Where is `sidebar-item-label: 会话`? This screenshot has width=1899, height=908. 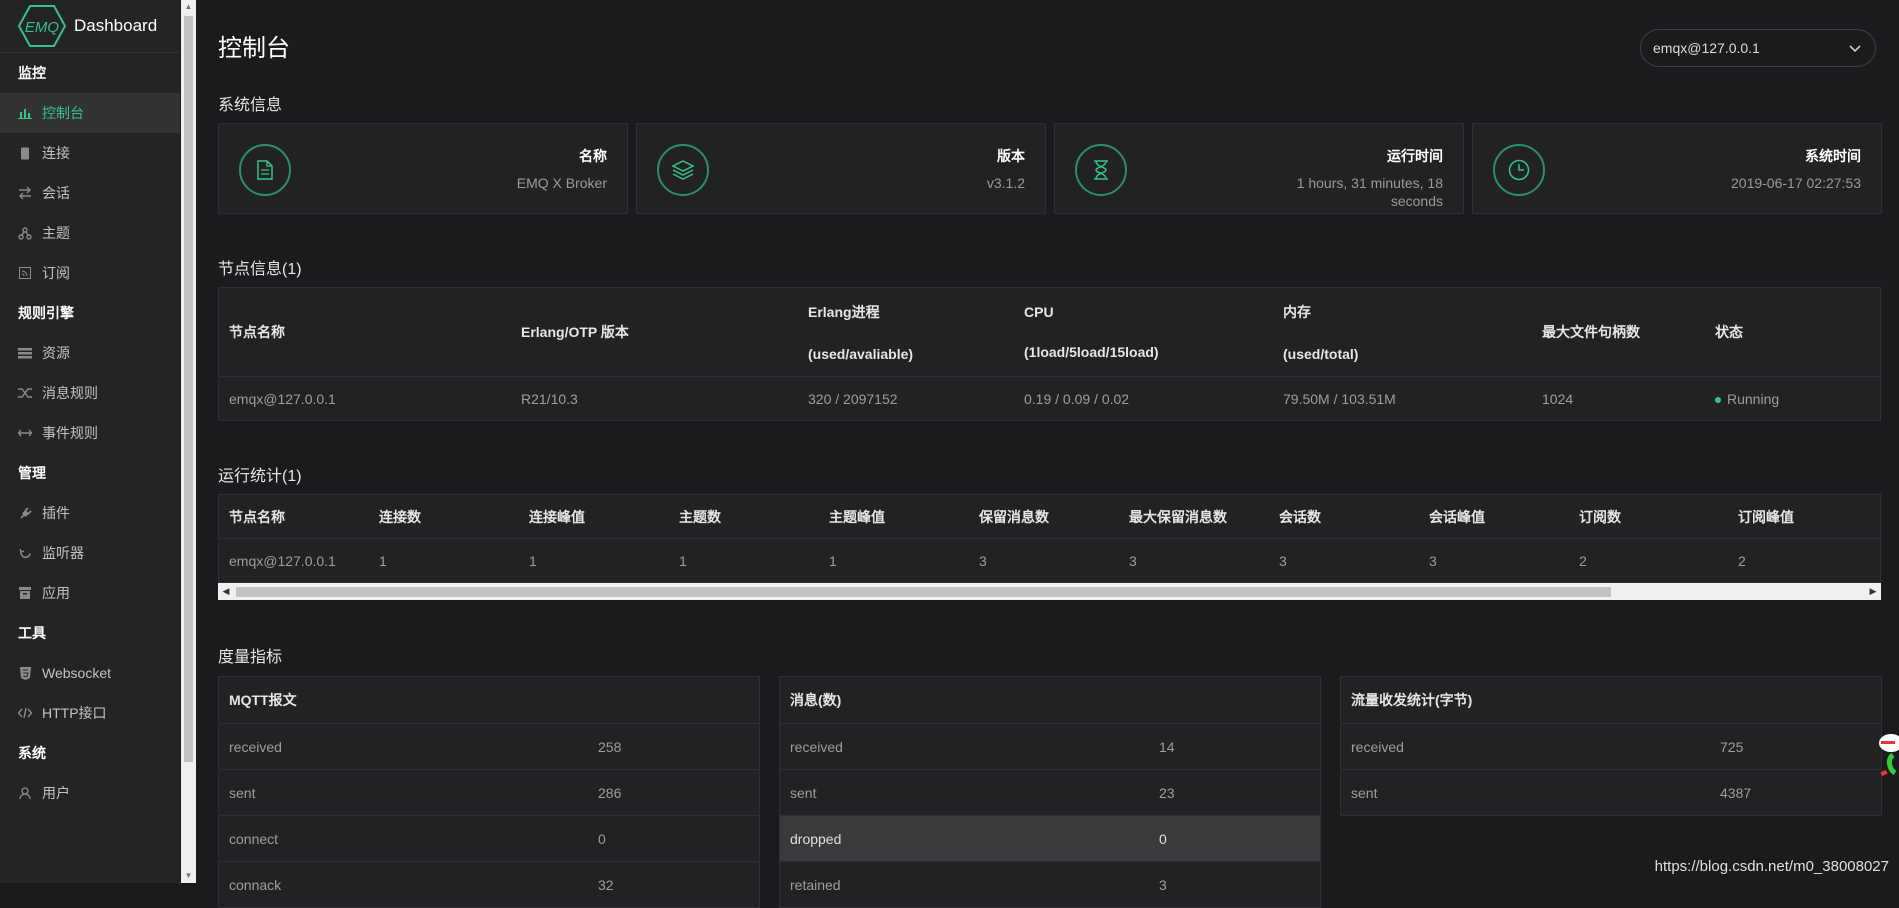
sidebar-item-label: 会话 is located at coordinates (56, 193).